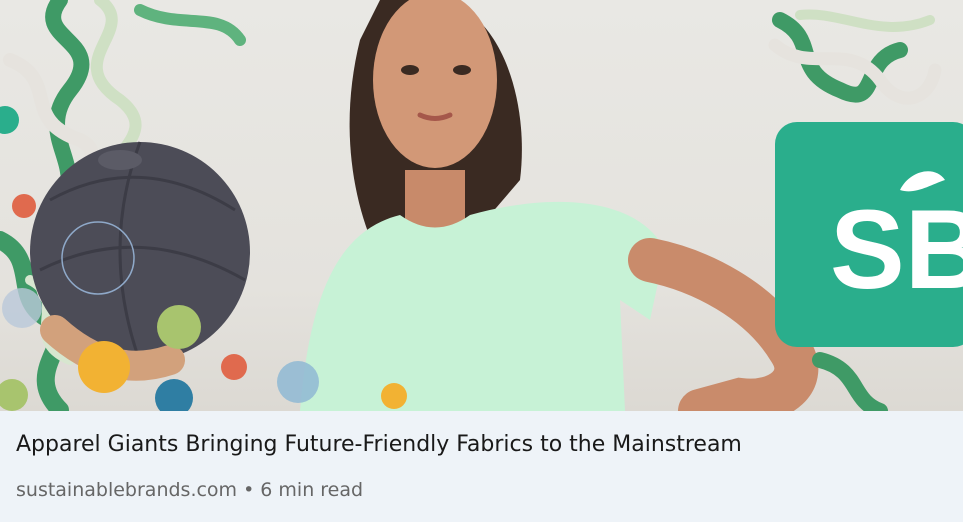 This screenshot has width=963, height=522. Describe the element at coordinates (896, 249) in the screenshot. I see `logo-text: SB` at that location.